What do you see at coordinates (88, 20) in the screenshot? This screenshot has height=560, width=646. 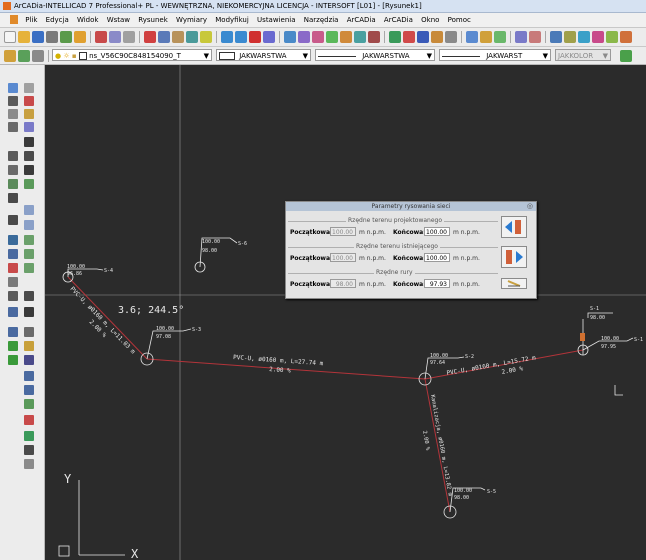 I see `menu-widok: Widok` at bounding box center [88, 20].